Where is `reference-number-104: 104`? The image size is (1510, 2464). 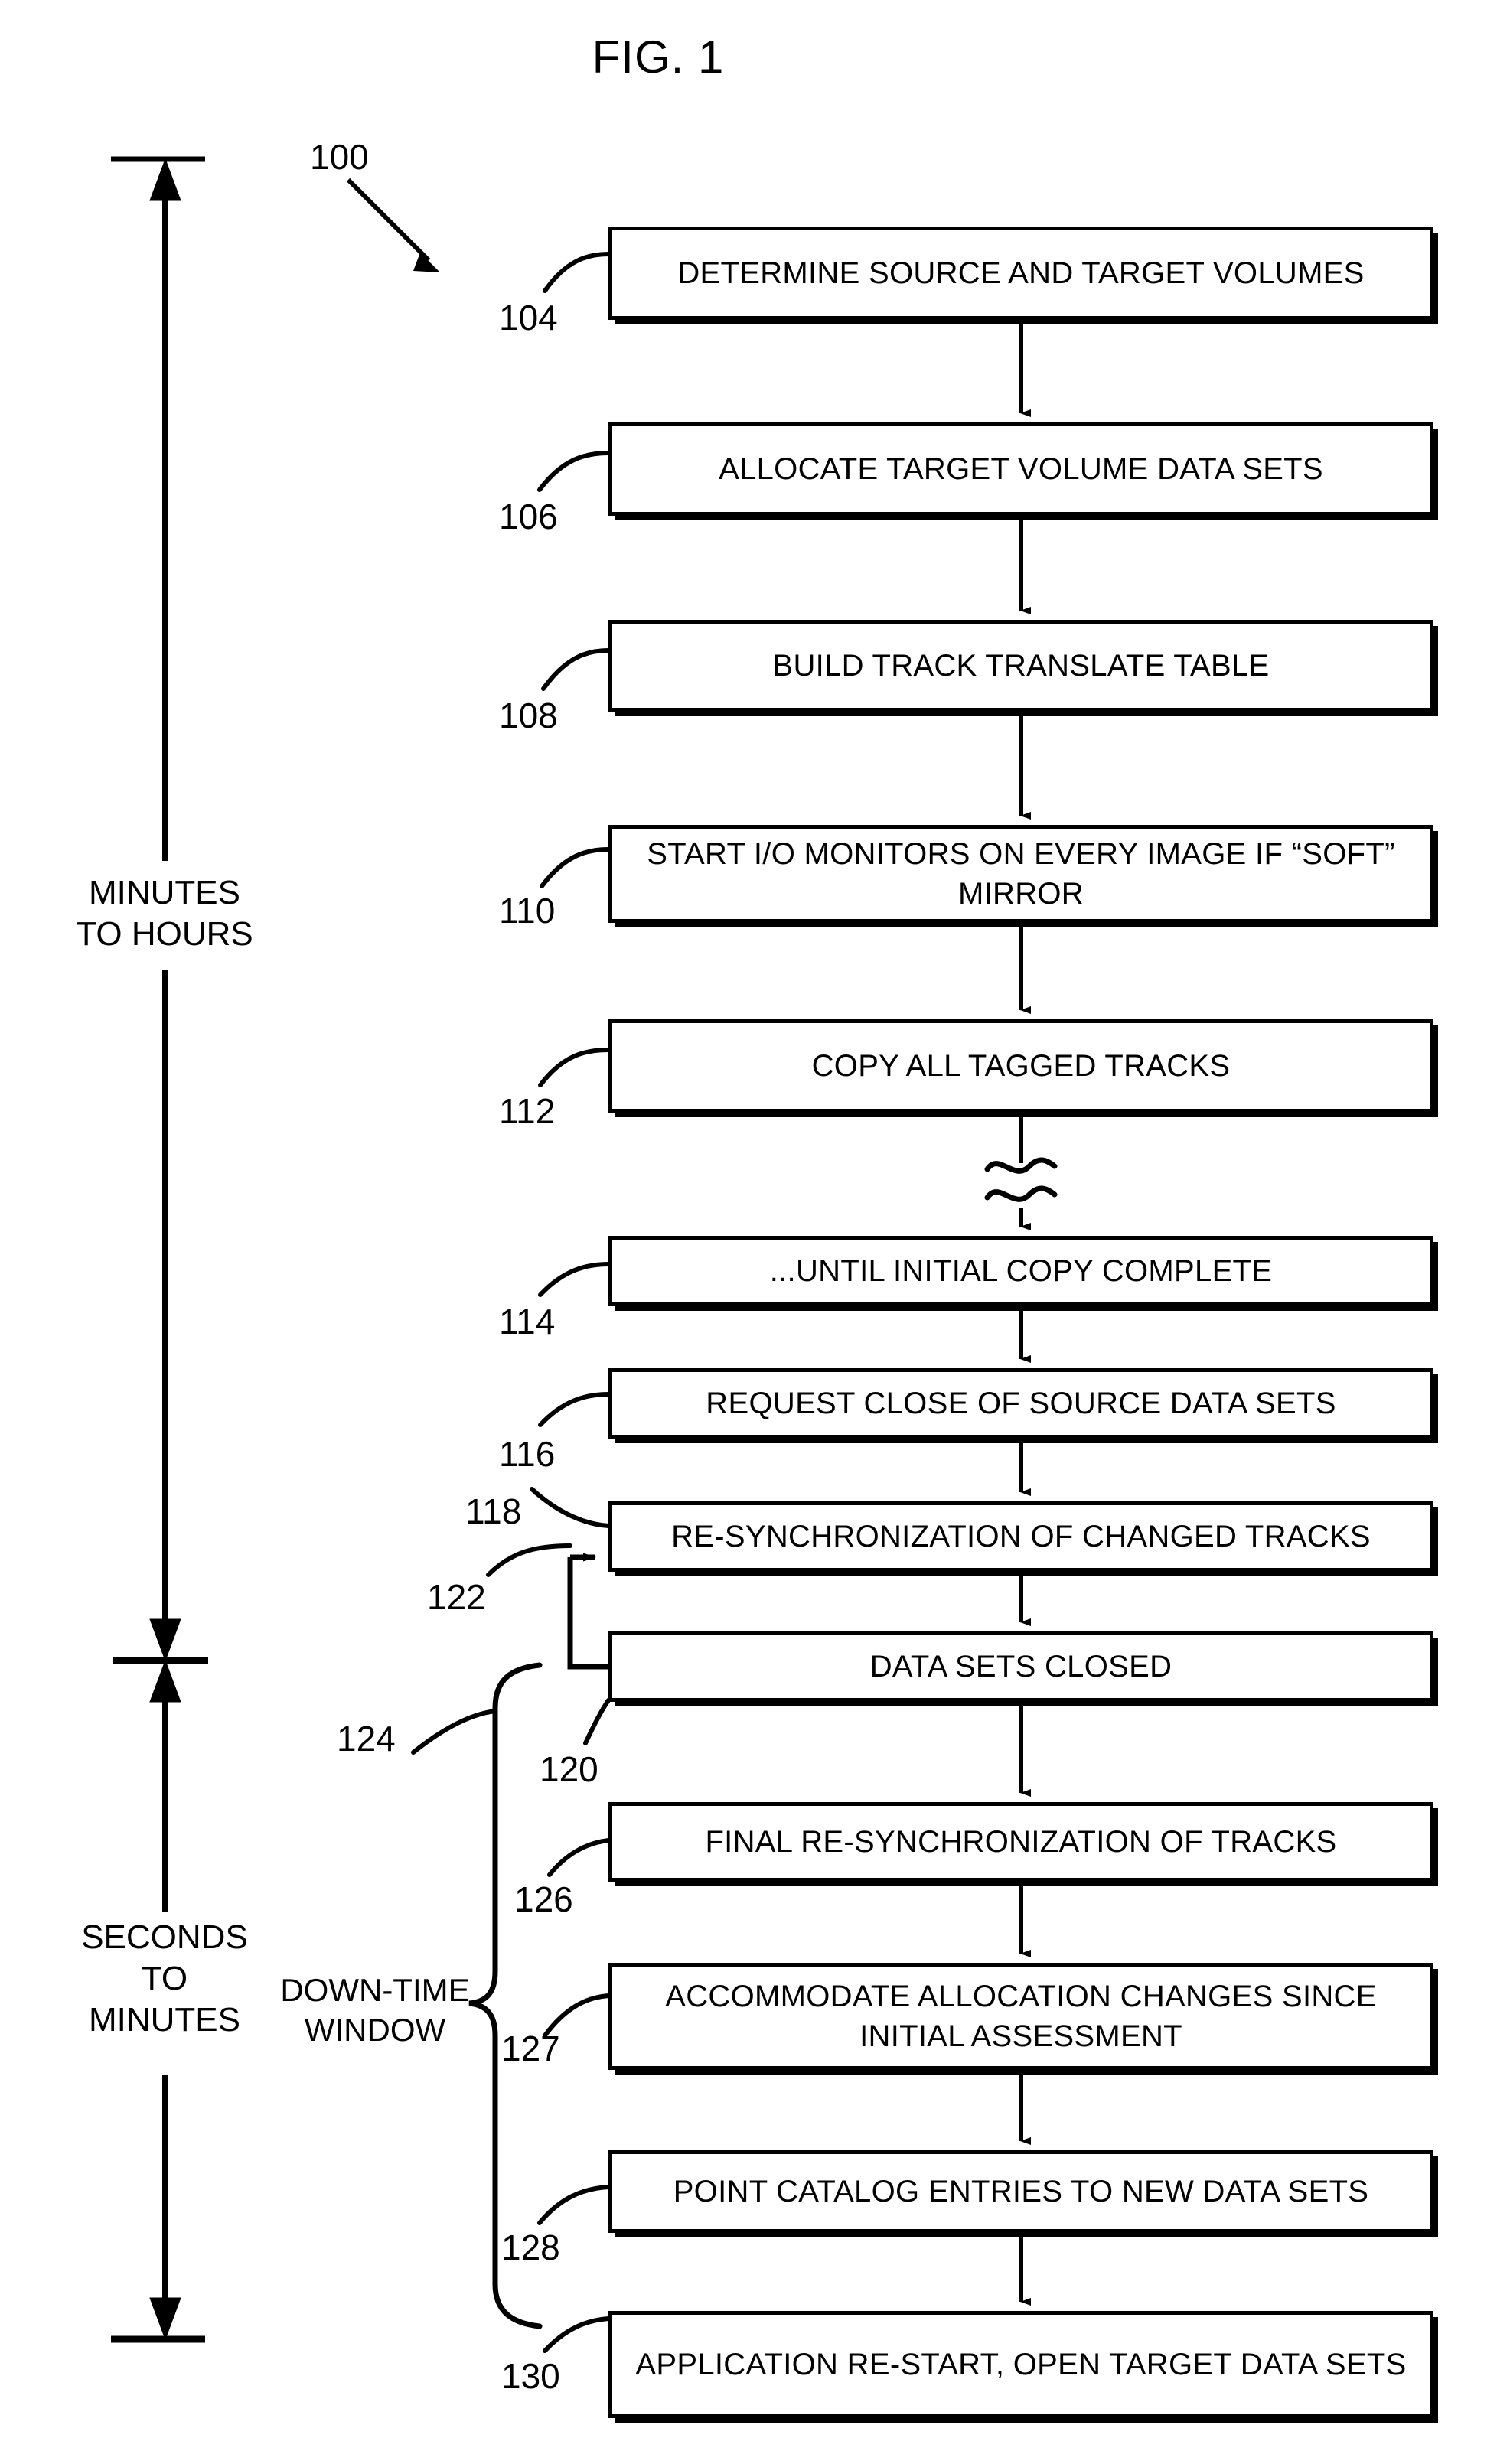
reference-number-104: 104 is located at coordinates (528, 317).